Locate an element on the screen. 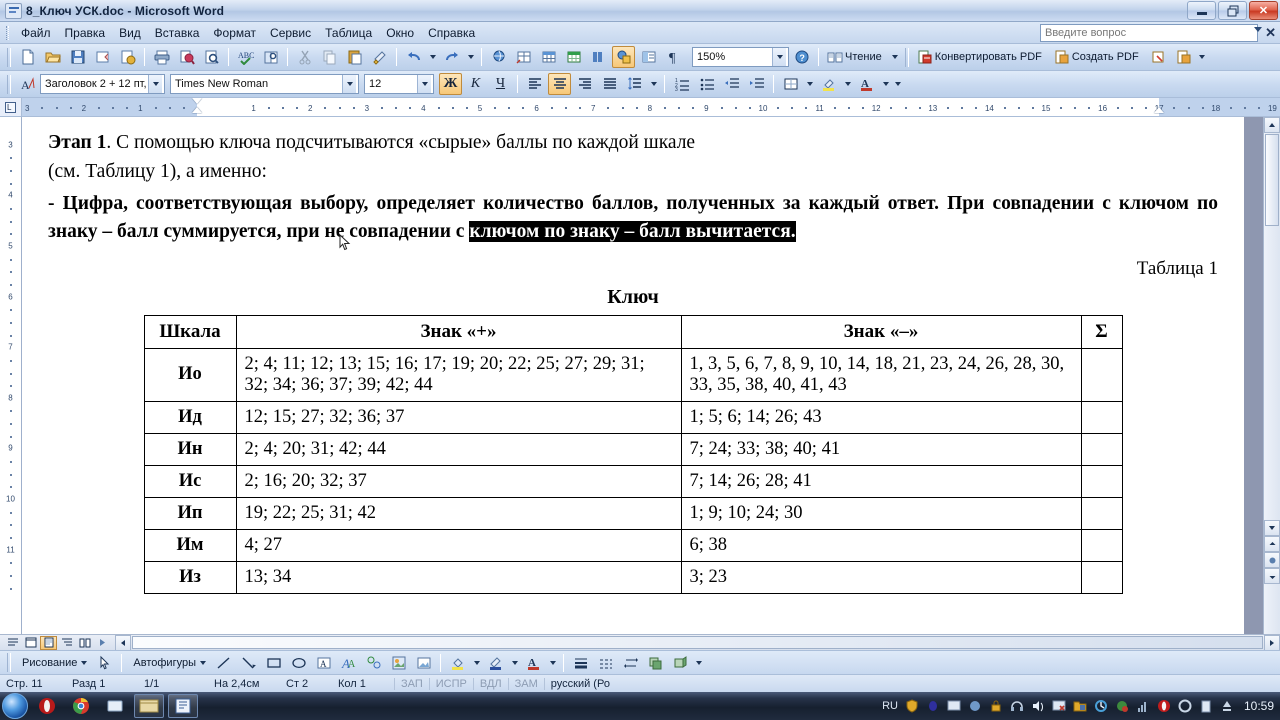 This screenshot has width=1280, height=720. fill-color-icon is located at coordinates (457, 663).